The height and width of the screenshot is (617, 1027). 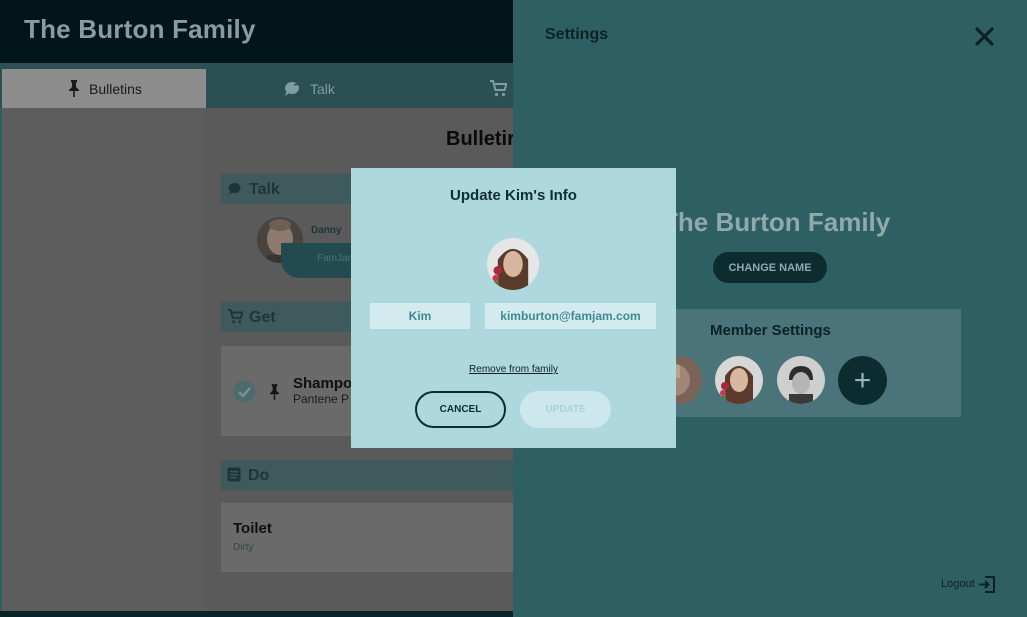 I want to click on update-button: UPDATE, so click(x=565, y=409).